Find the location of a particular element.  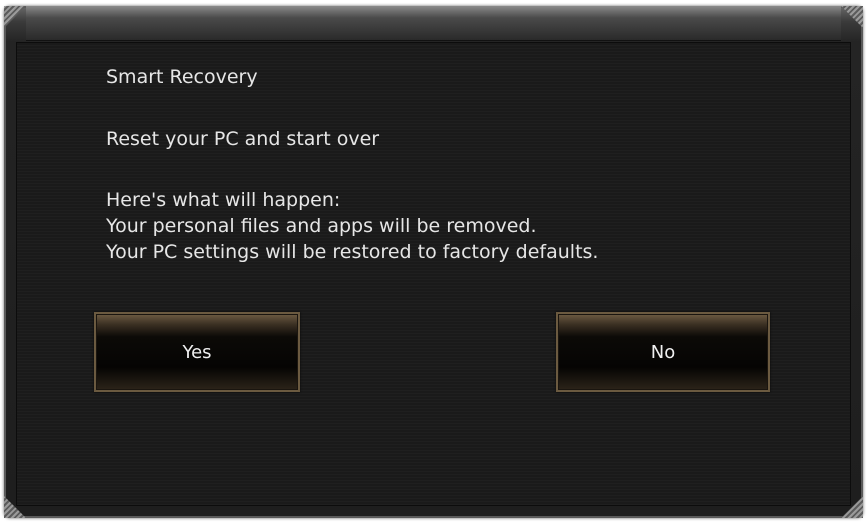

yes-button: Yes is located at coordinates (197, 352).